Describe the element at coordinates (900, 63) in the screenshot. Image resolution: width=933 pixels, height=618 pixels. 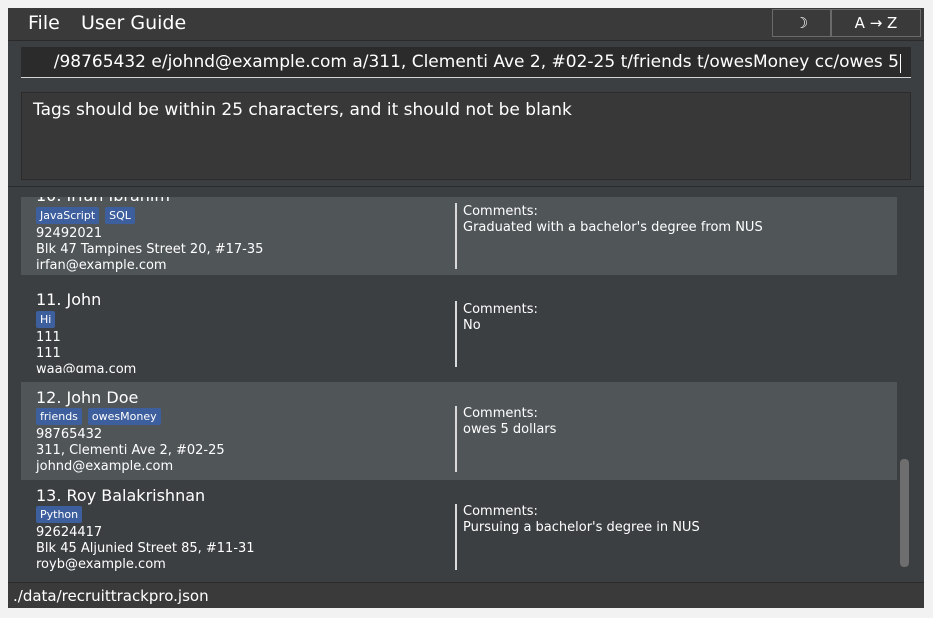
I see `text-caret` at that location.